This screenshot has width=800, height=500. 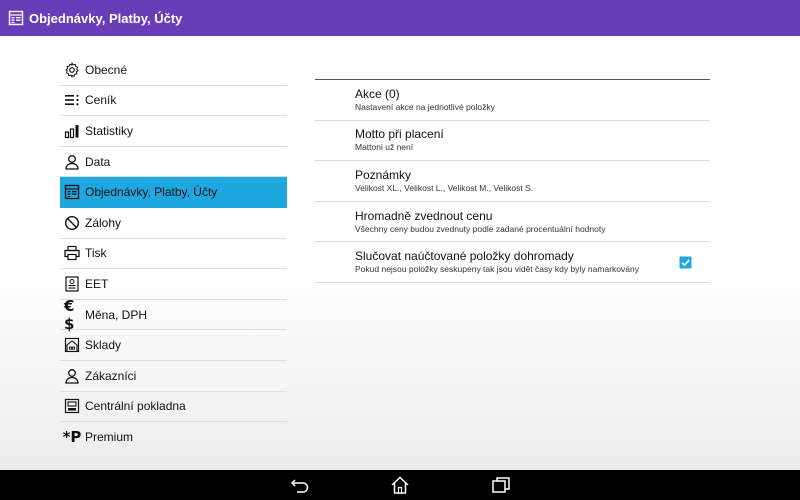 What do you see at coordinates (96, 253) in the screenshot?
I see `sidebar-item-label: Tisk` at bounding box center [96, 253].